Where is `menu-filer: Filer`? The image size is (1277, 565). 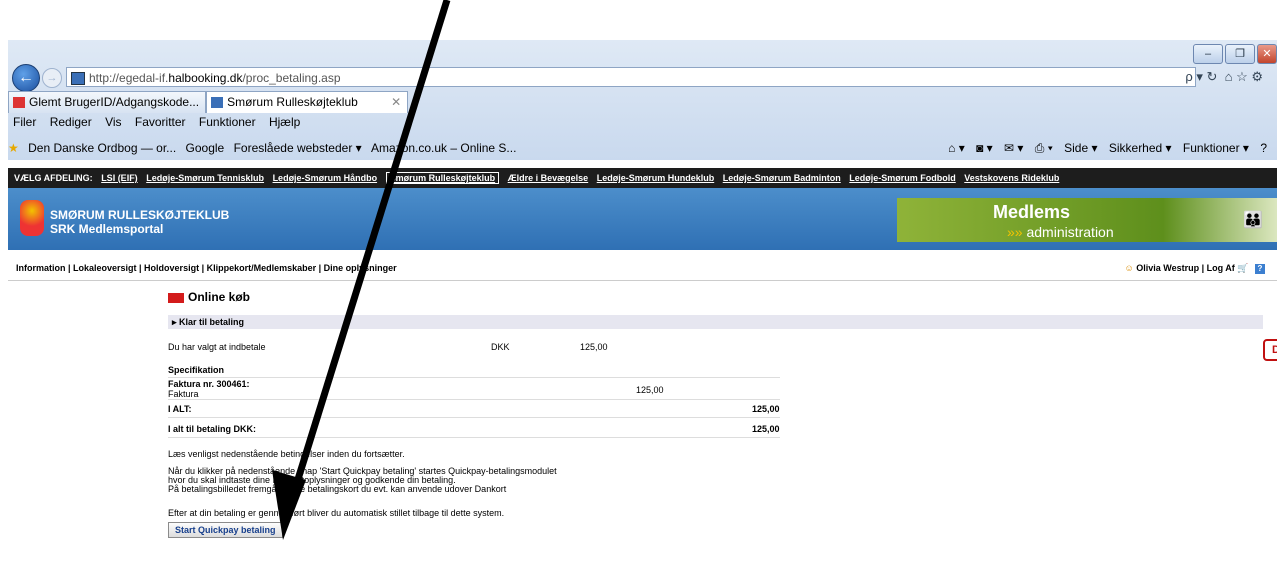 menu-filer: Filer is located at coordinates (24, 122).